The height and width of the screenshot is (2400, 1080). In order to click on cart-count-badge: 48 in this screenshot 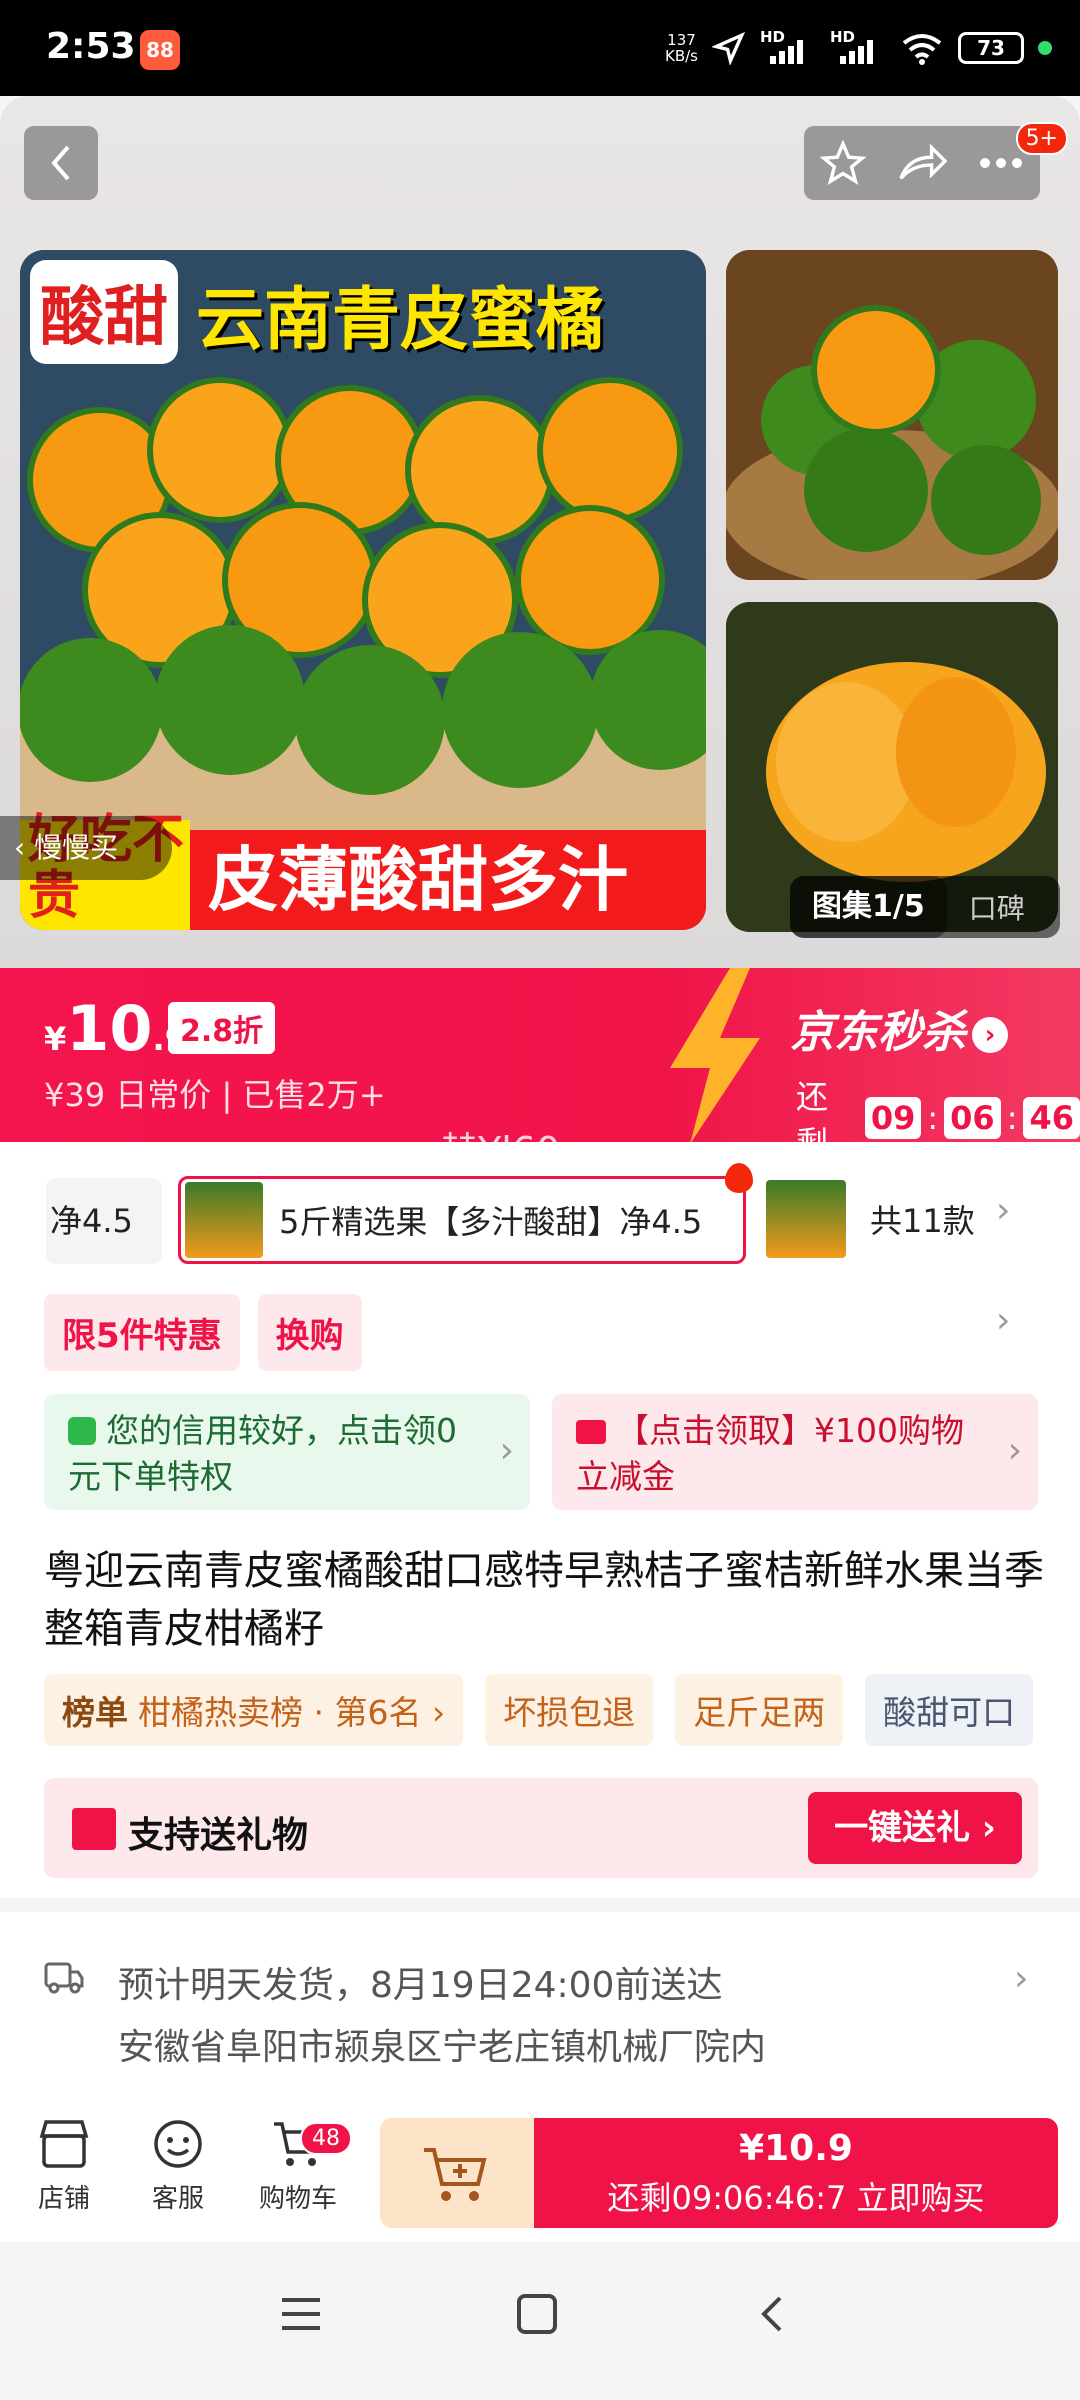, I will do `click(326, 2138)`.